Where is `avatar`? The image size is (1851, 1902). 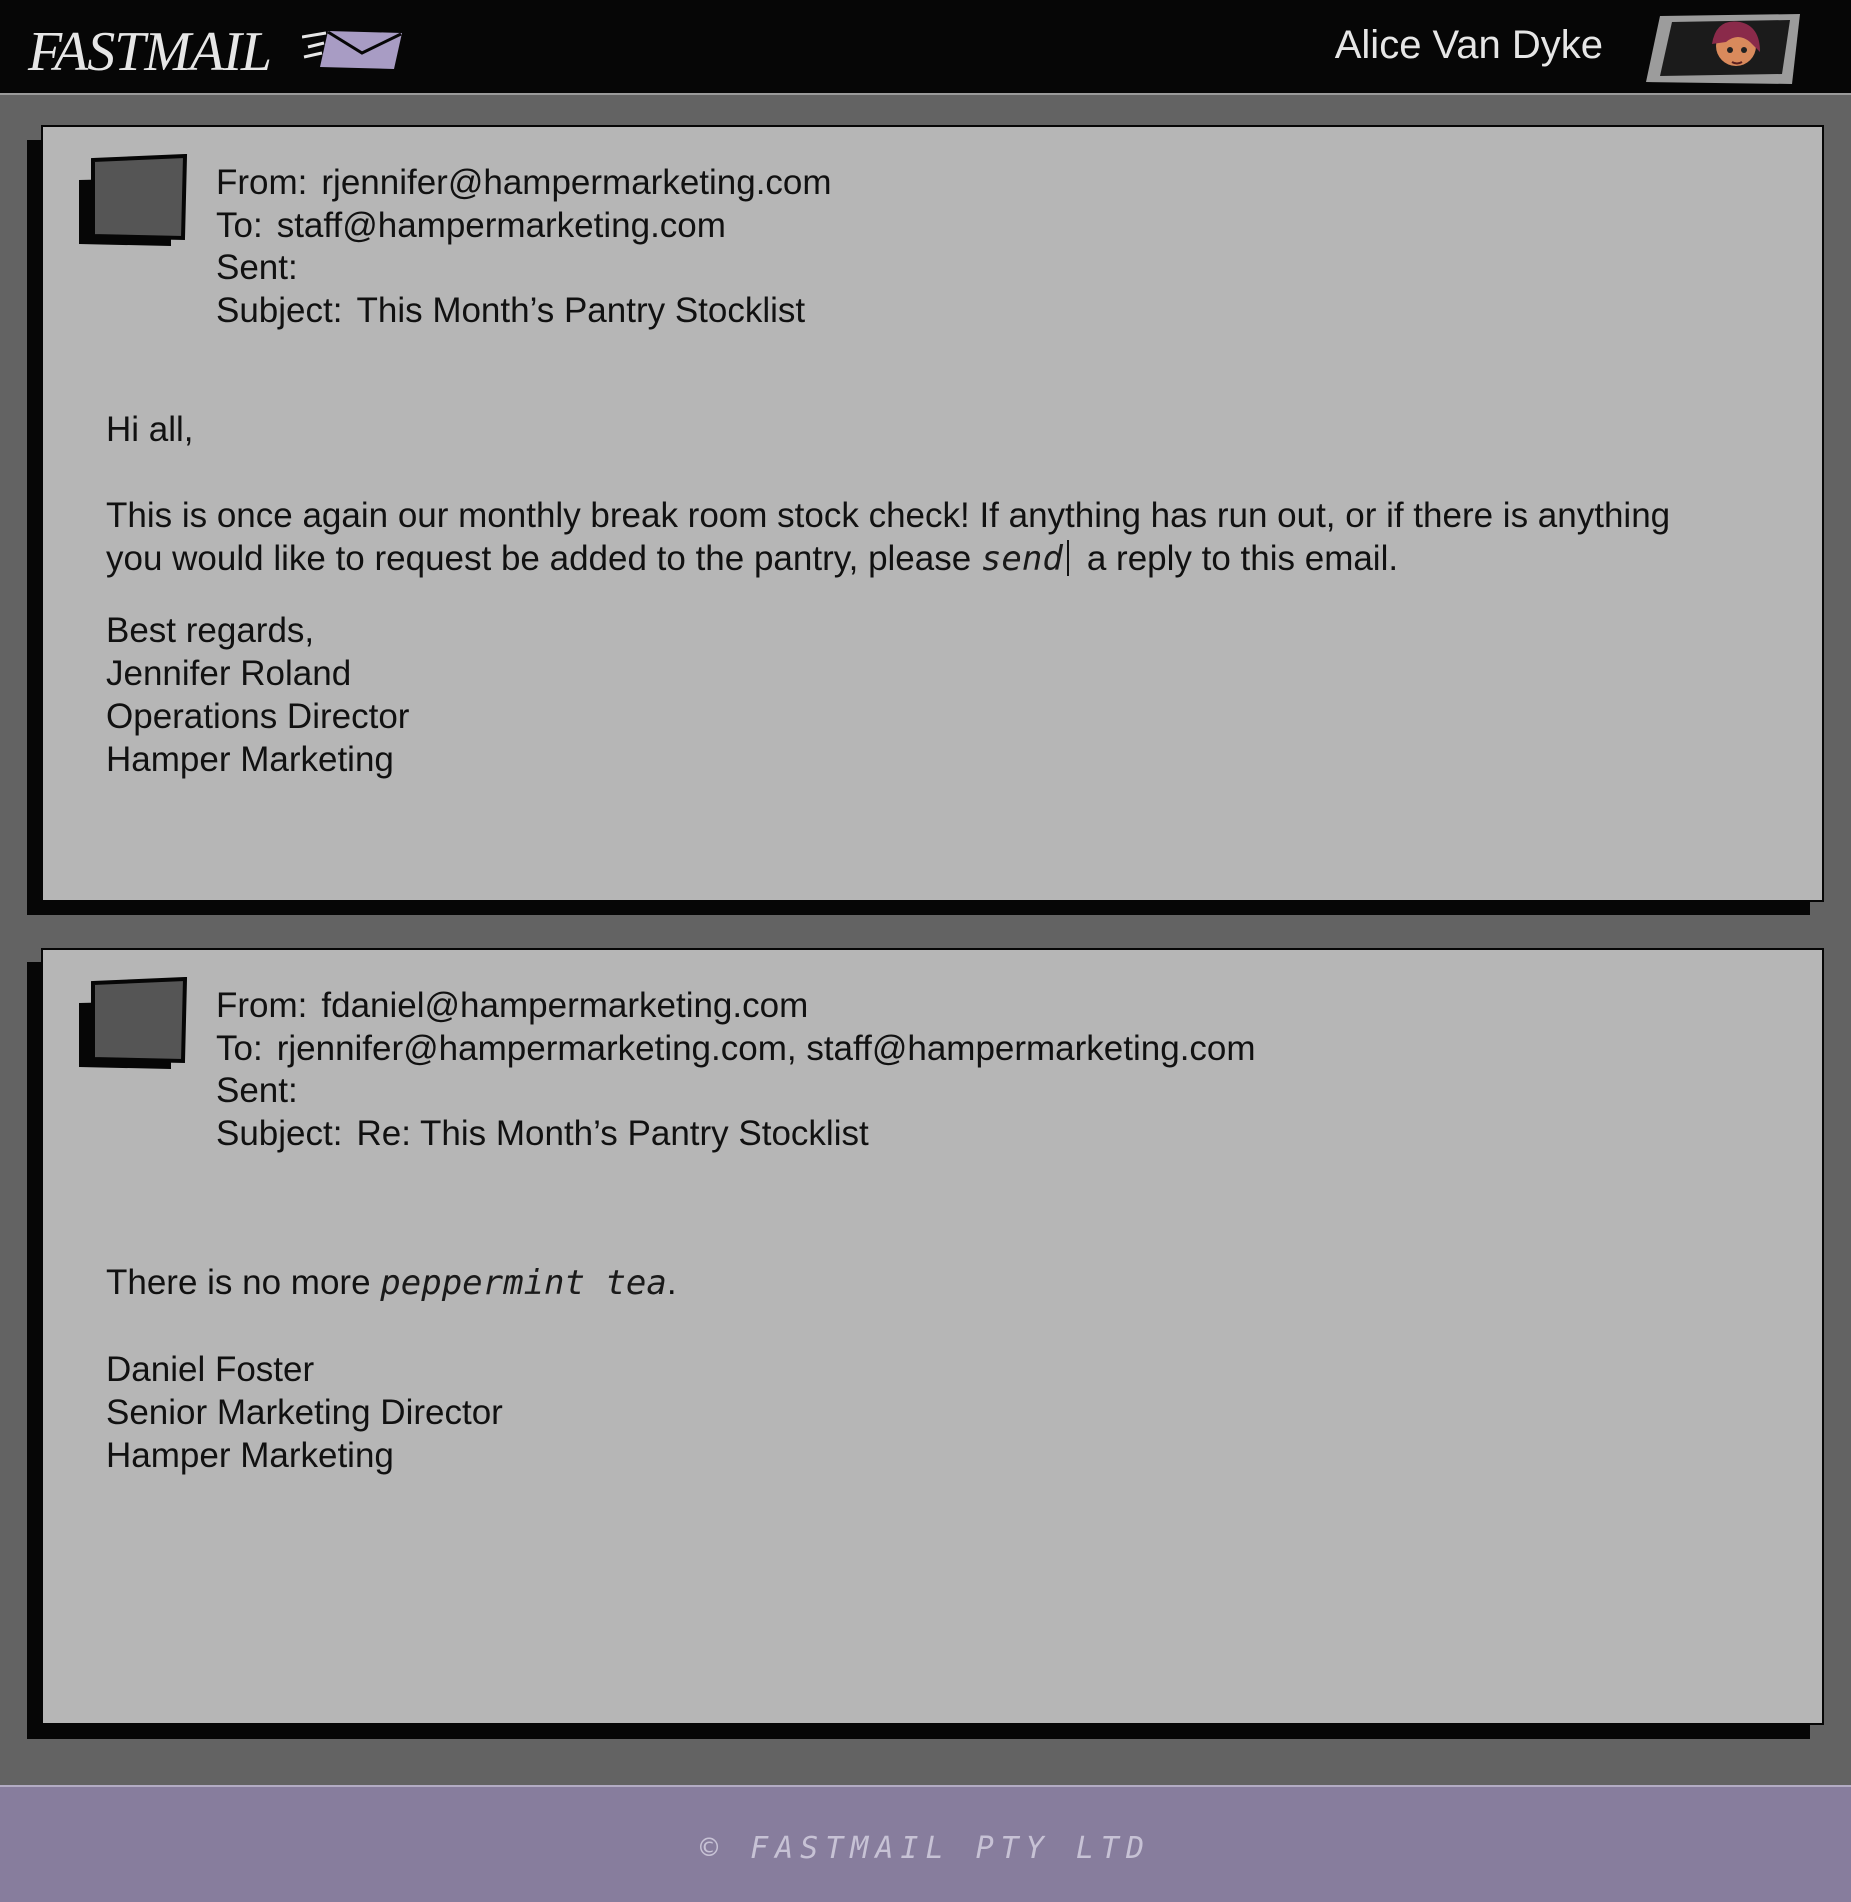 avatar is located at coordinates (1722, 49).